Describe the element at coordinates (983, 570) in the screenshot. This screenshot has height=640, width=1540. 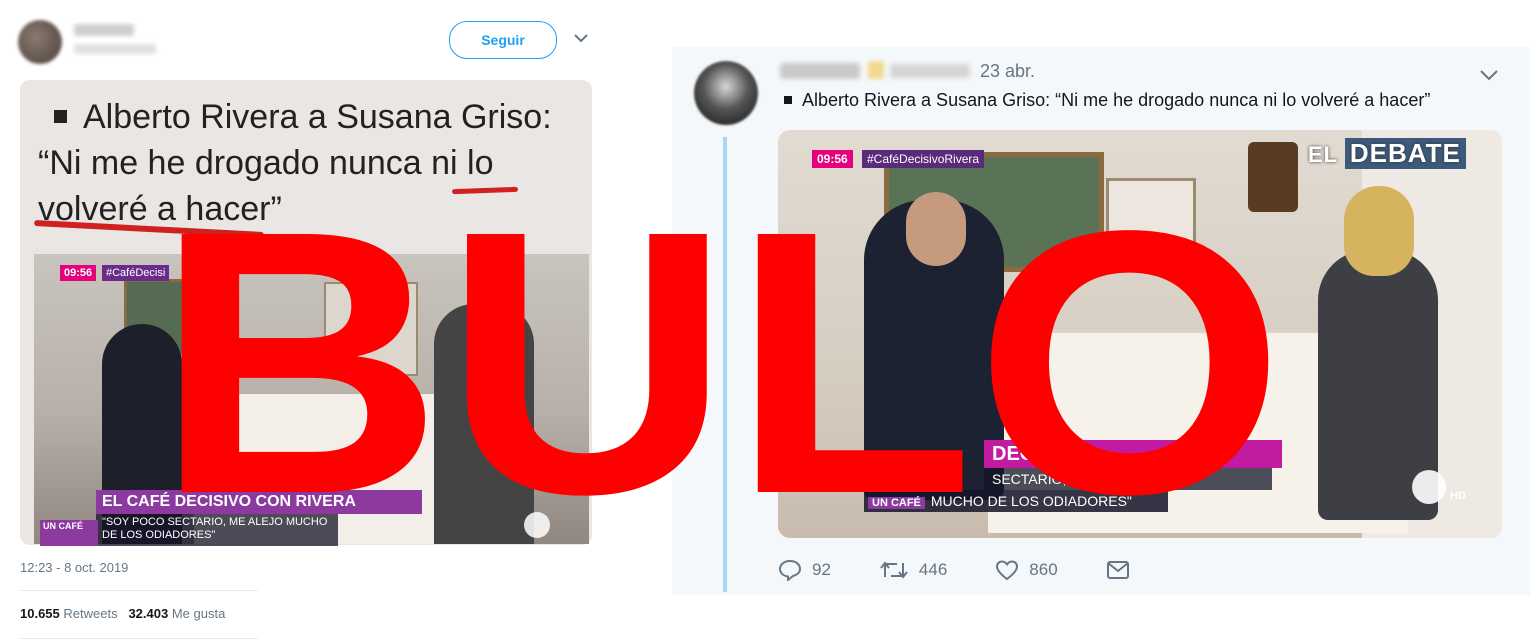
I see `tweet-actions: 92 446 860` at that location.